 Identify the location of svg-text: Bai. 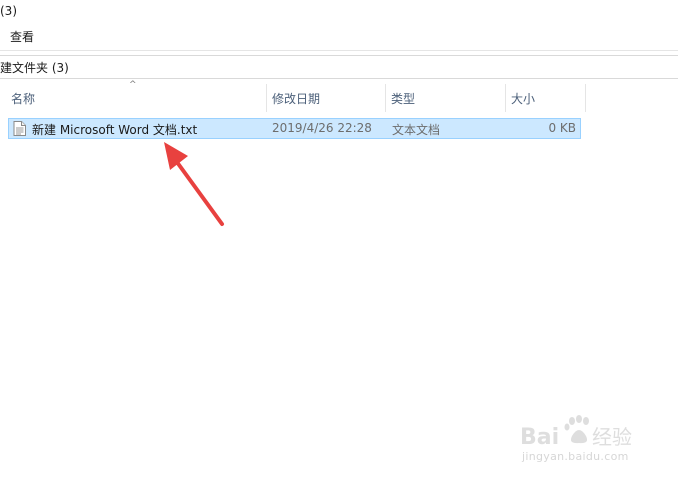
(539, 437).